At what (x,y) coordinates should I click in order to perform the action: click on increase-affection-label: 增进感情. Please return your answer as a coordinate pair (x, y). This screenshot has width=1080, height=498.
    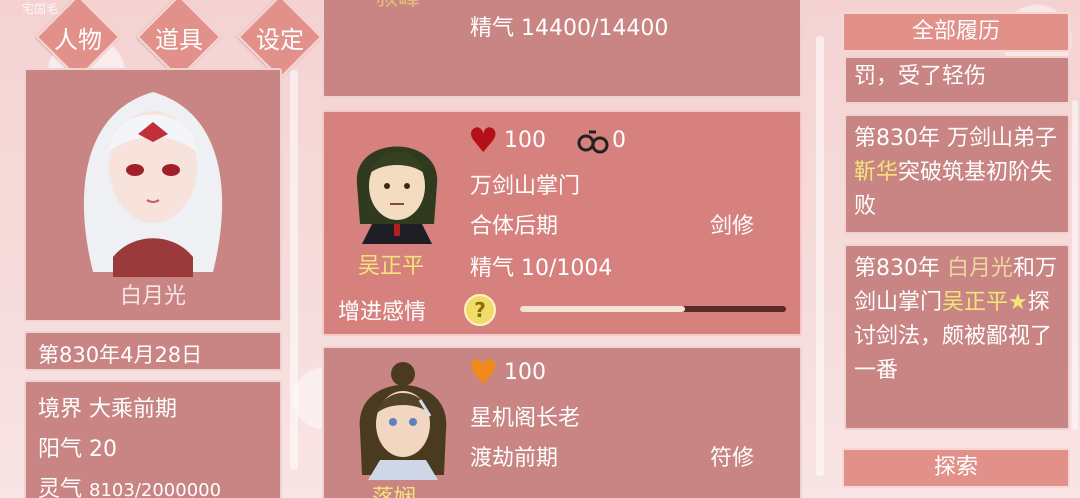
    Looking at the image, I should click on (382, 312).